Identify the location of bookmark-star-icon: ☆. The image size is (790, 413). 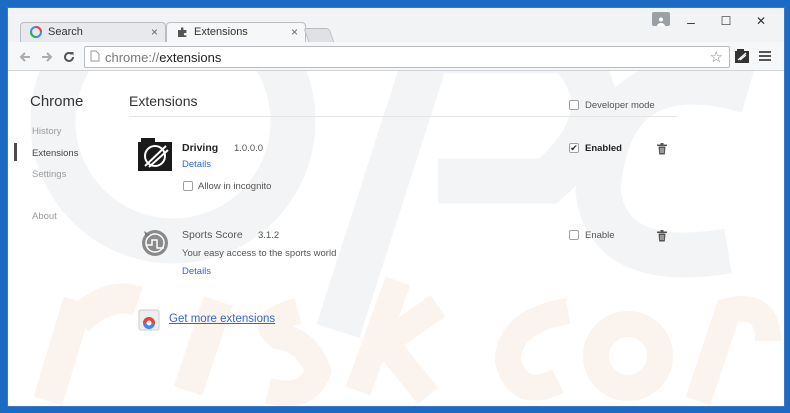
(716, 57).